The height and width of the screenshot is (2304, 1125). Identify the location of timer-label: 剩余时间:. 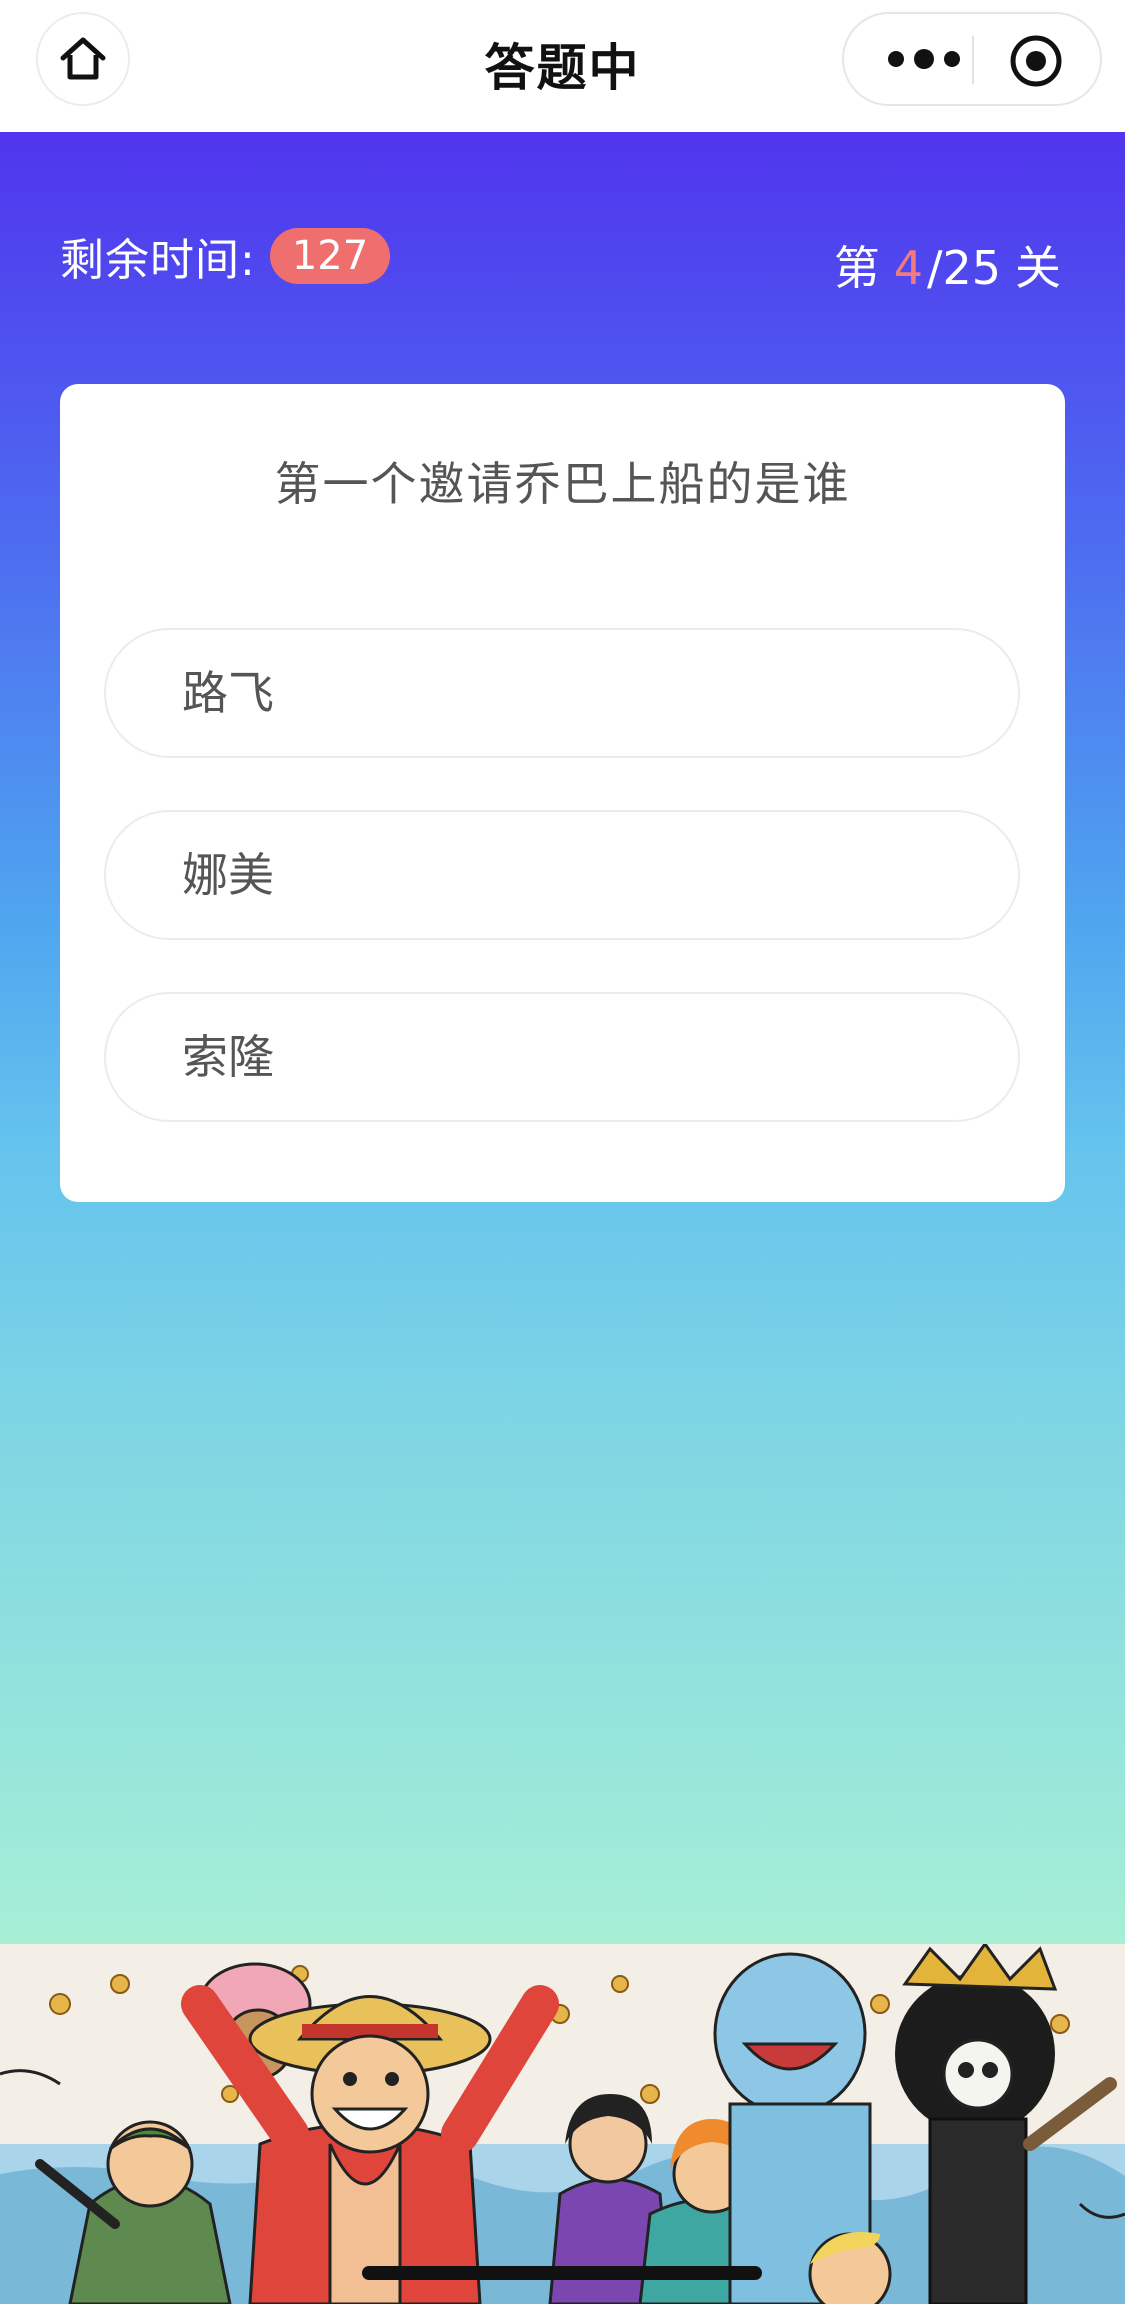
(158, 260).